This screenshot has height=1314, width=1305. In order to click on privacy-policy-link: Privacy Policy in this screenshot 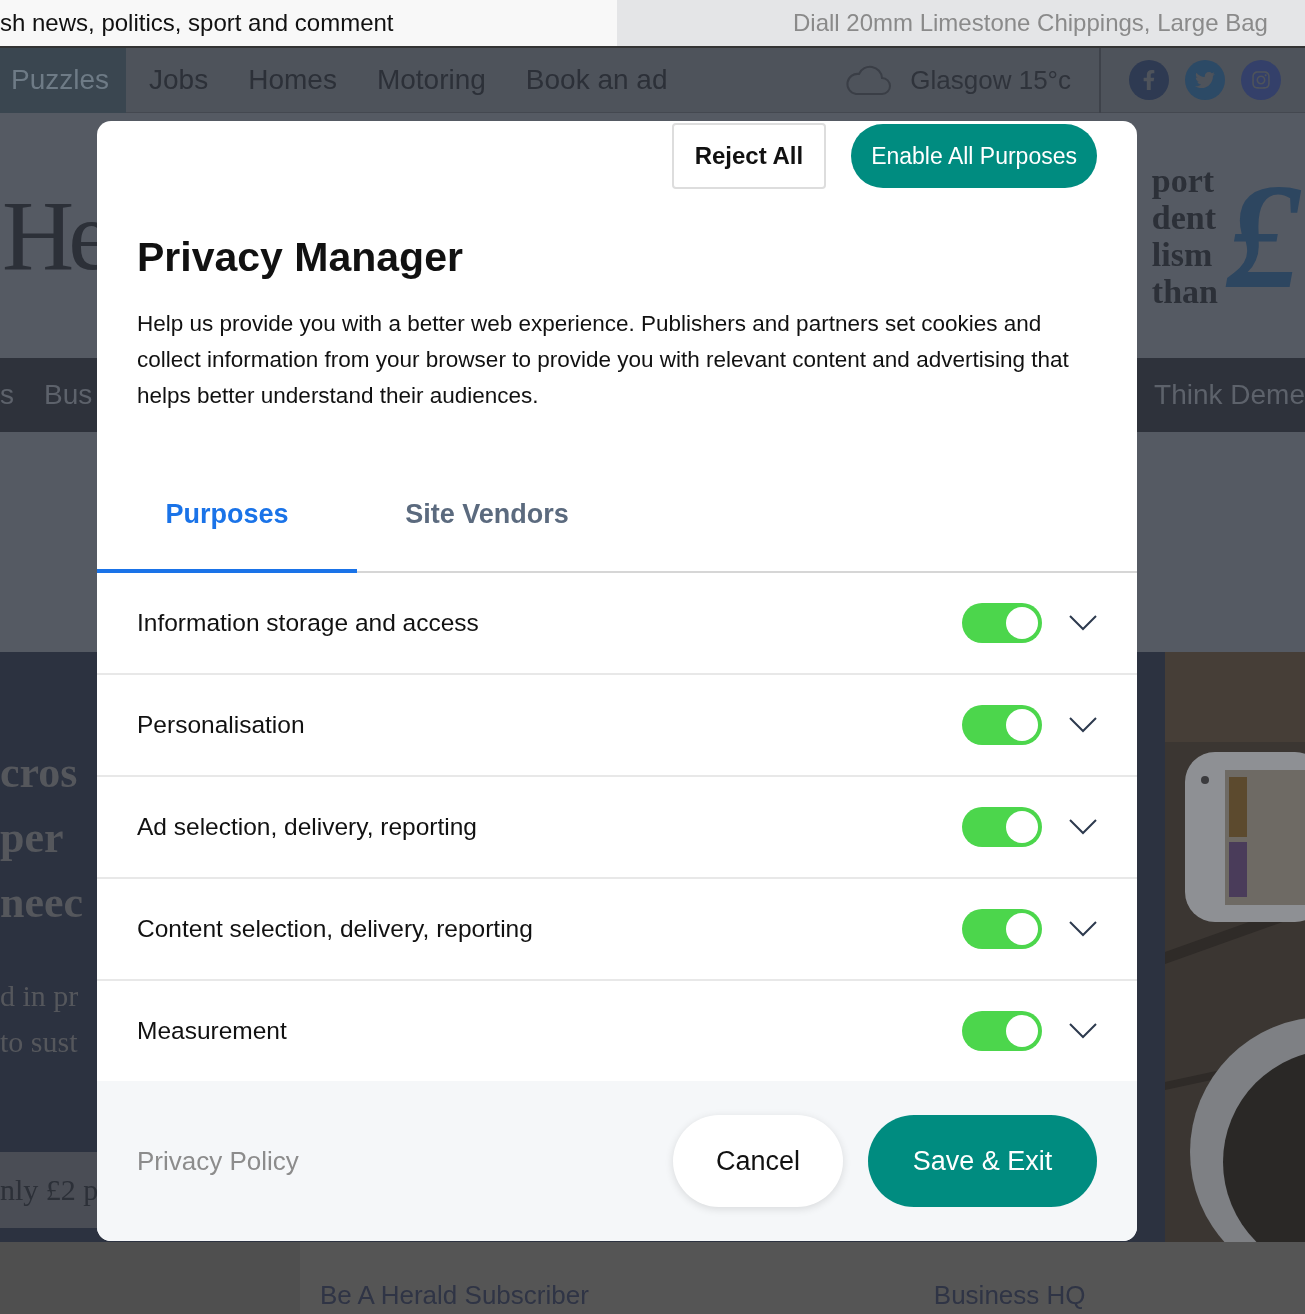, I will do `click(218, 1161)`.